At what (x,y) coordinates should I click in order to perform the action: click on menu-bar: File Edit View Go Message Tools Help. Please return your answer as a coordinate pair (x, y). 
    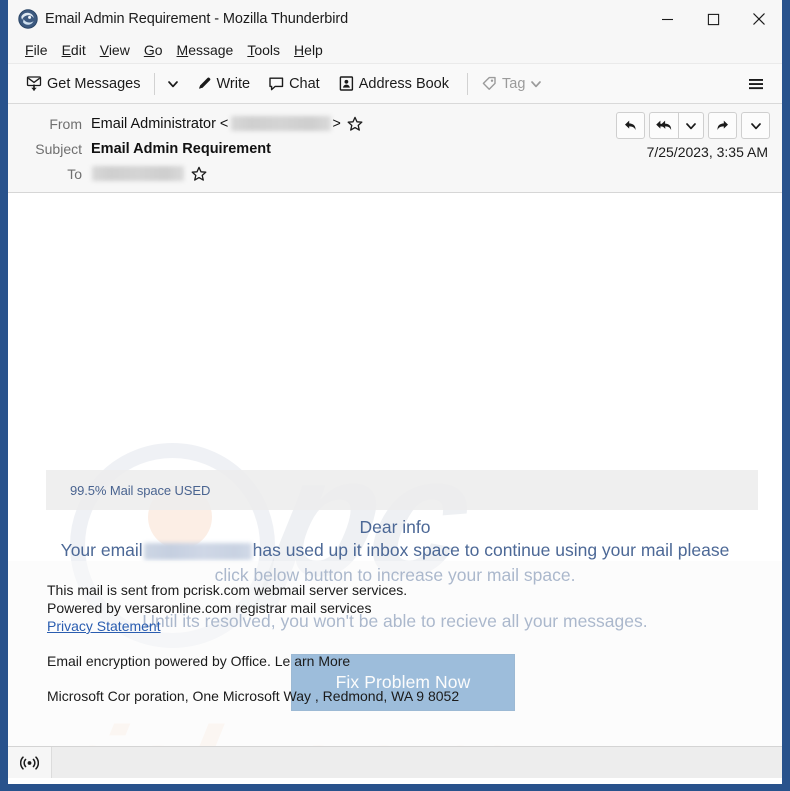
    Looking at the image, I should click on (395, 51).